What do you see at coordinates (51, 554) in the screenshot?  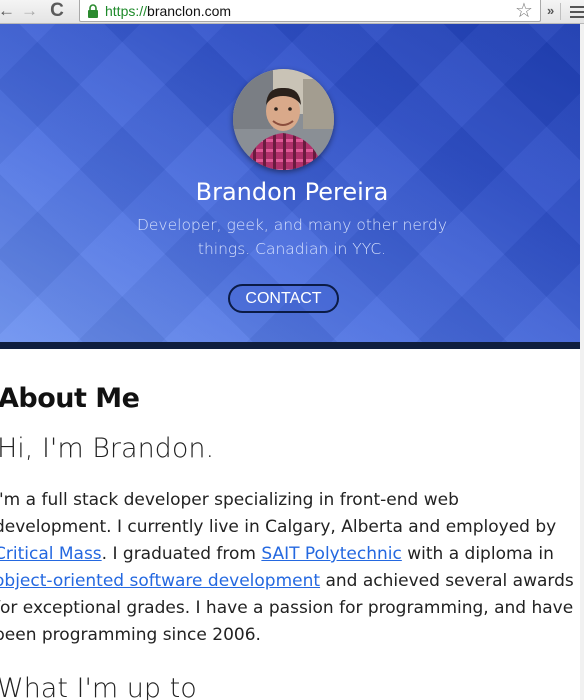 I see `critical-mass-link: Critical Mass` at bounding box center [51, 554].